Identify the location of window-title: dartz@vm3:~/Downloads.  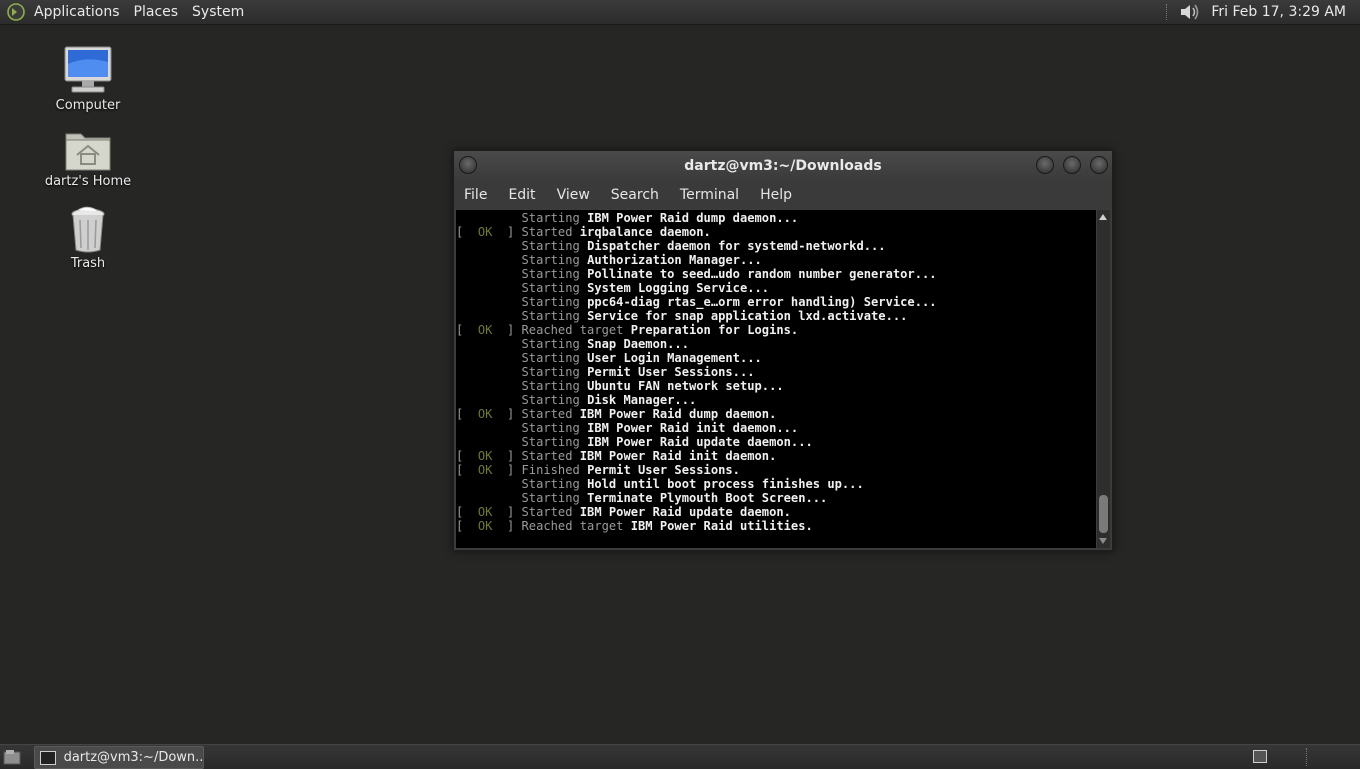
(783, 166).